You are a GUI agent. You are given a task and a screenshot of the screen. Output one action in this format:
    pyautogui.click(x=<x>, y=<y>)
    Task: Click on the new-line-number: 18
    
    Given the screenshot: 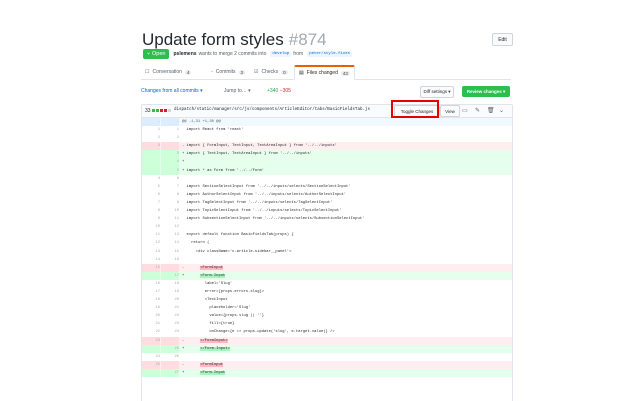 What is the action you would take?
    pyautogui.click(x=170, y=283)
    